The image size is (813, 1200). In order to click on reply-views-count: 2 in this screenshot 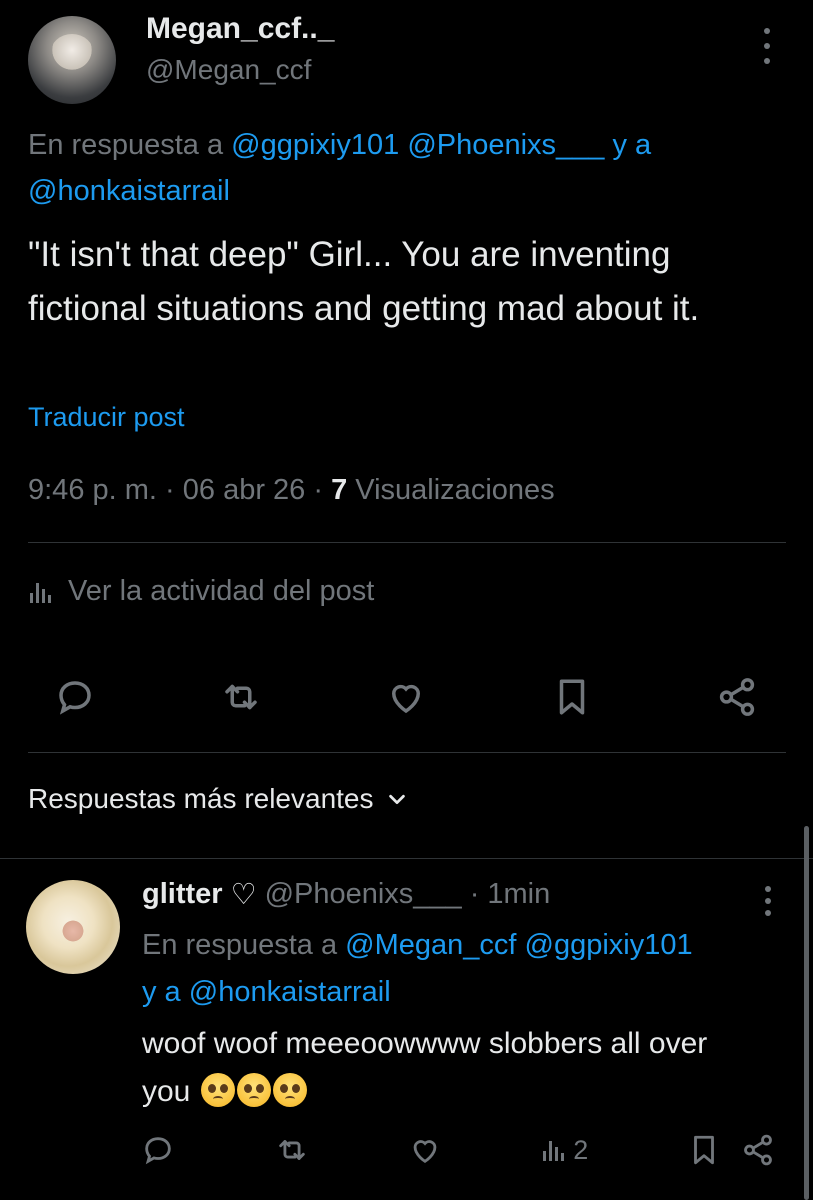, I will do `click(581, 1149)`.